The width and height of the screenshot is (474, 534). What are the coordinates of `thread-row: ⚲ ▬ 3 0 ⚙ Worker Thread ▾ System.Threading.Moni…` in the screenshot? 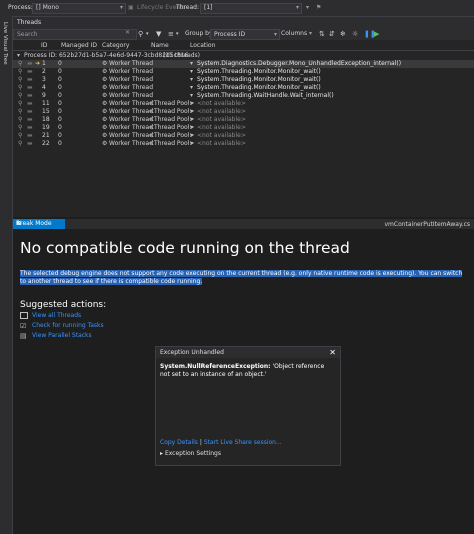 It's located at (243, 80).